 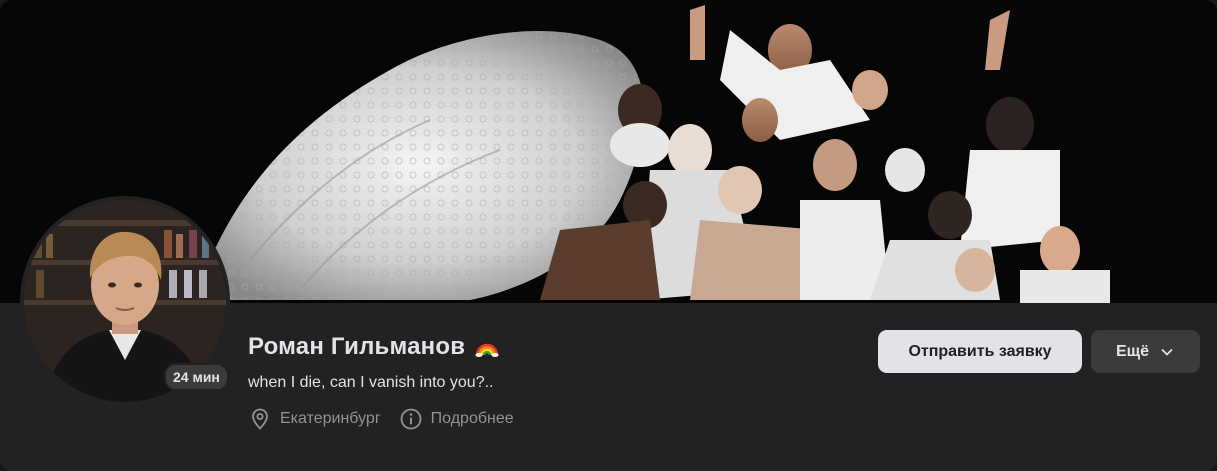 I want to click on city-label: Екатеринбург, so click(x=330, y=418).